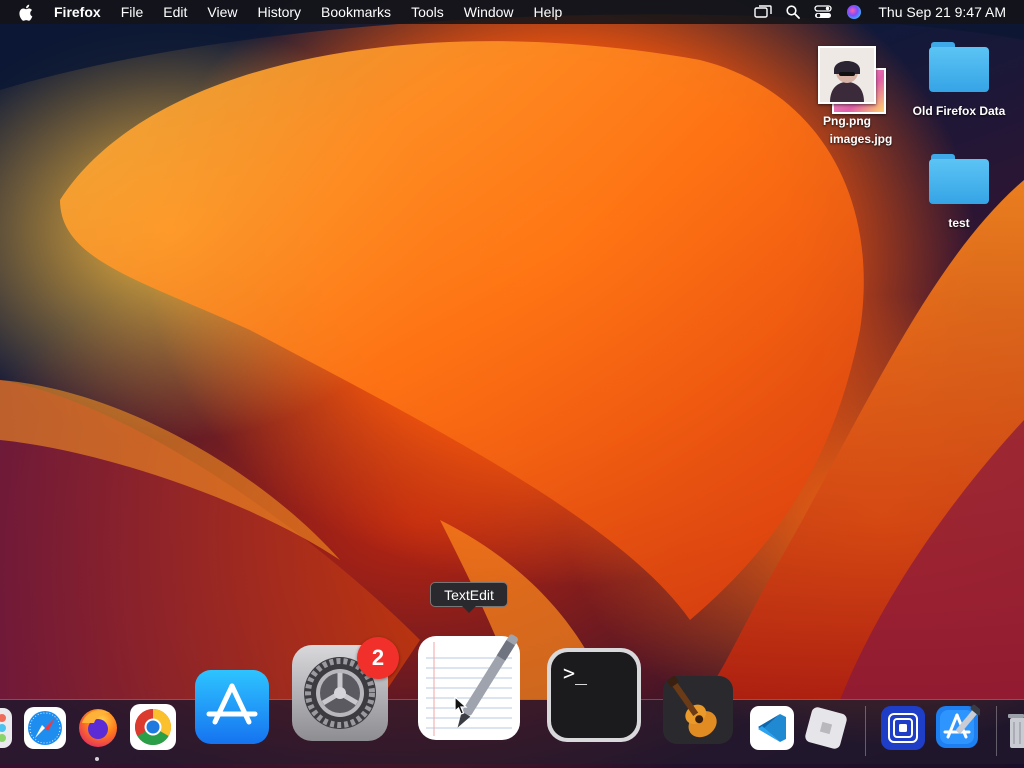 The height and width of the screenshot is (768, 1024). Describe the element at coordinates (132, 12) in the screenshot. I see `menu-file: File` at that location.